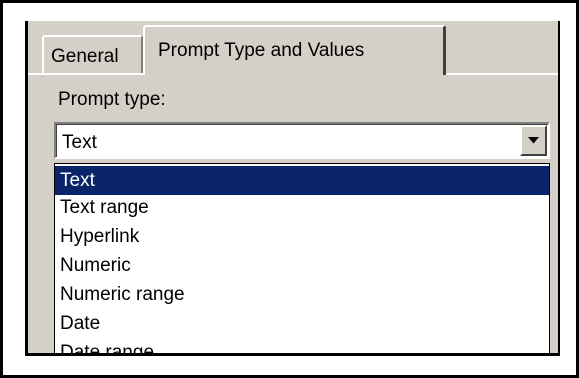 The height and width of the screenshot is (378, 579). What do you see at coordinates (302, 345) in the screenshot?
I see `option-date-range: Date range` at bounding box center [302, 345].